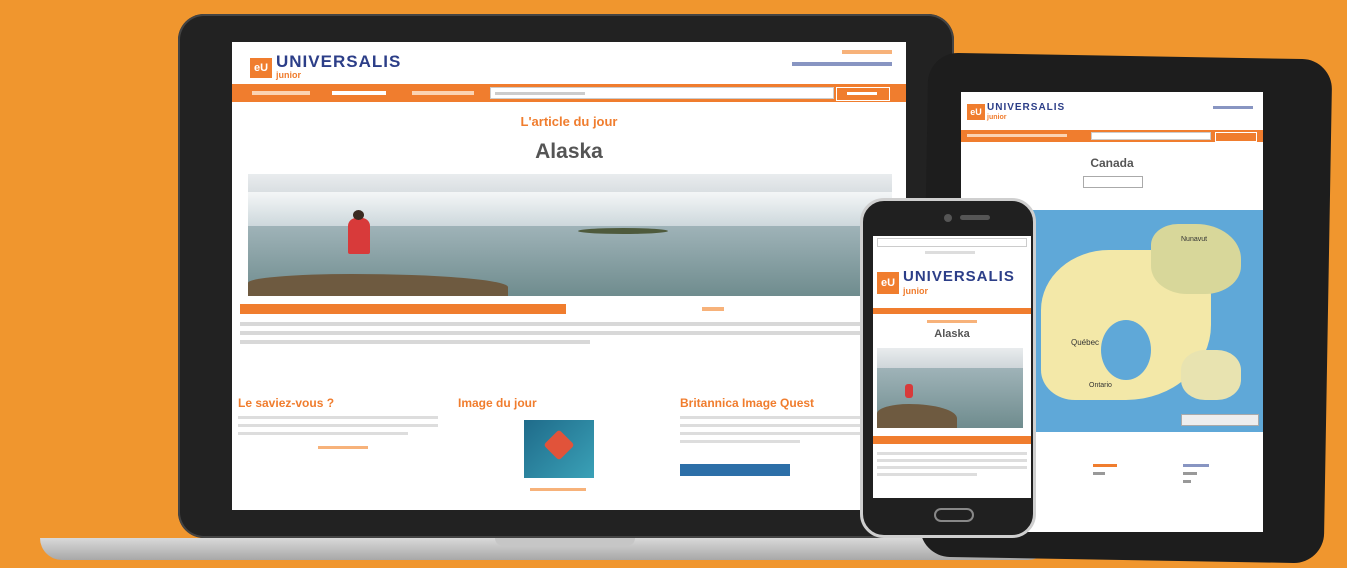 The width and height of the screenshot is (1347, 568). I want to click on article-title: Canada, so click(1112, 163).